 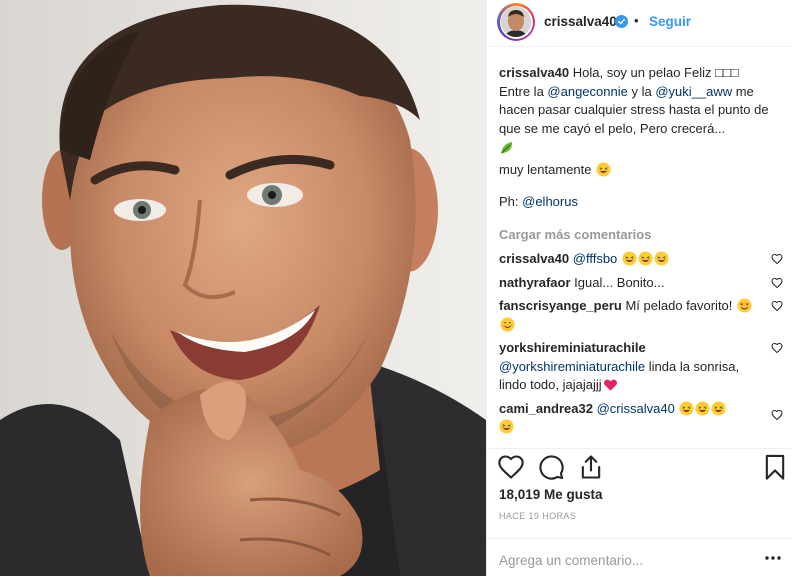 What do you see at coordinates (643, 418) in the screenshot?
I see `comment-item: cami_andrea32 @crissalva40` at bounding box center [643, 418].